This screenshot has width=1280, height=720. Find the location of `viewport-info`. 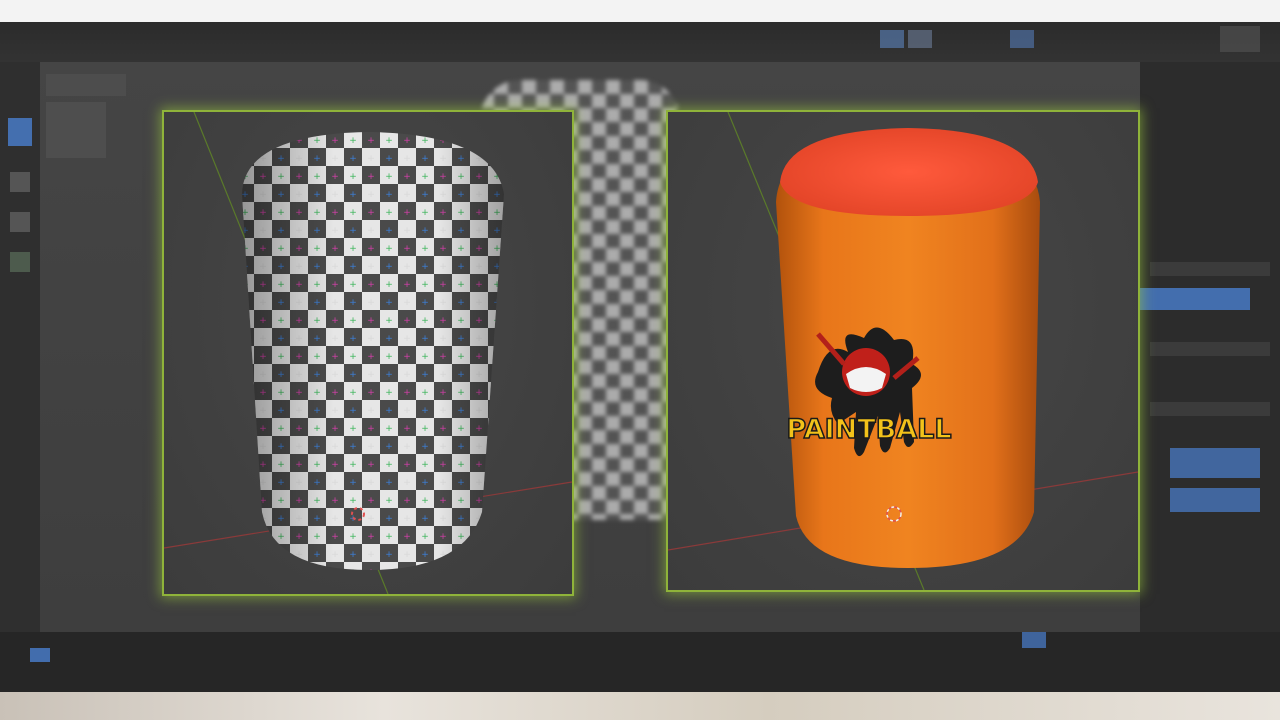

viewport-info is located at coordinates (76, 130).